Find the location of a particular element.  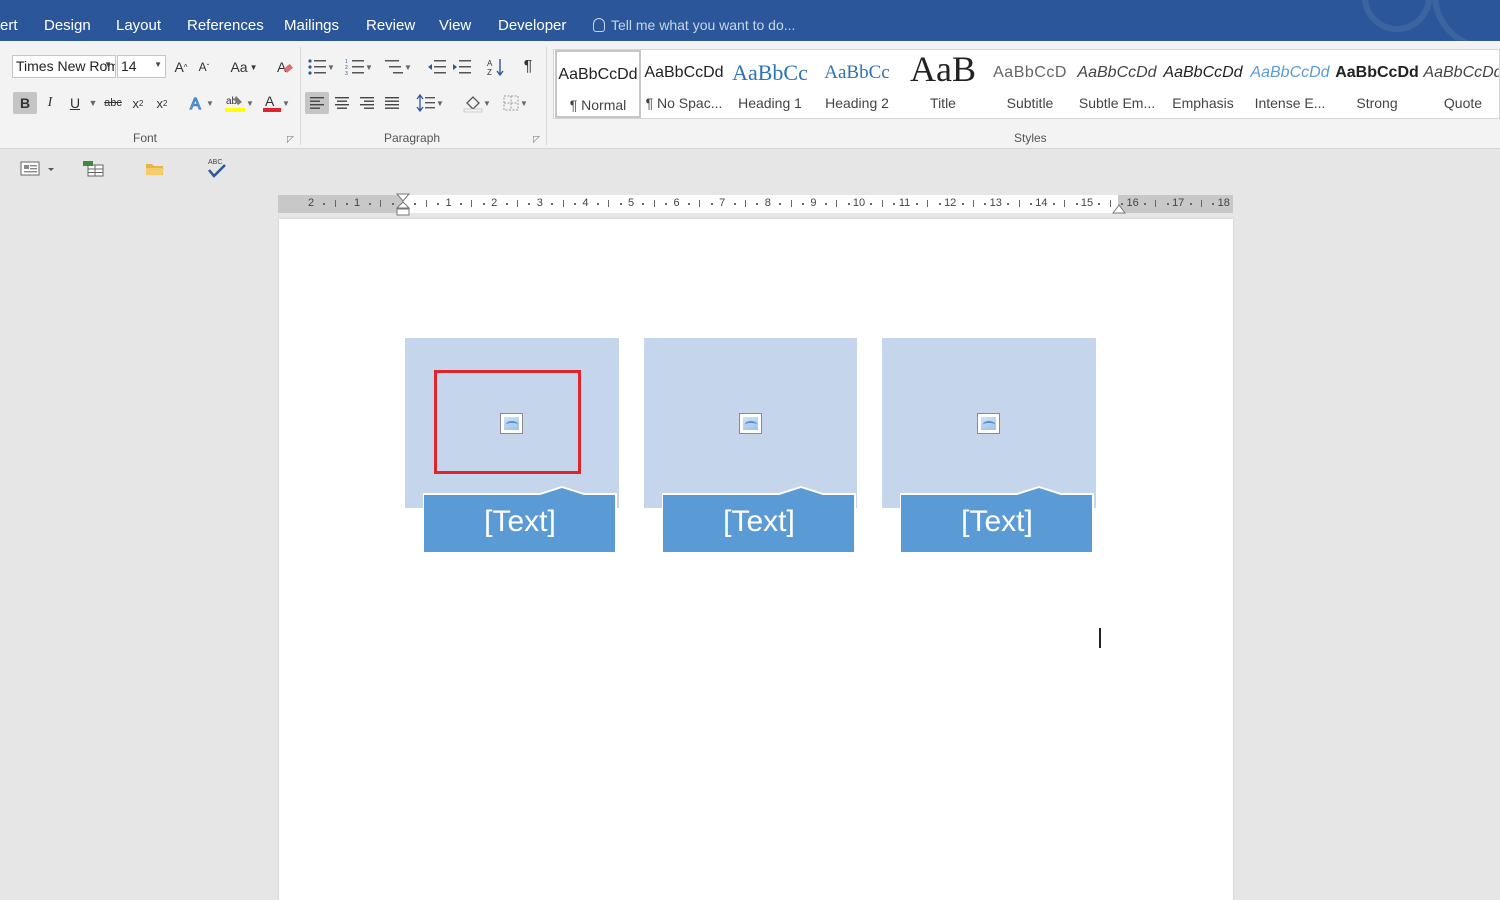

style-heading-1: AaBbCc Heading 1 is located at coordinates (770, 84).